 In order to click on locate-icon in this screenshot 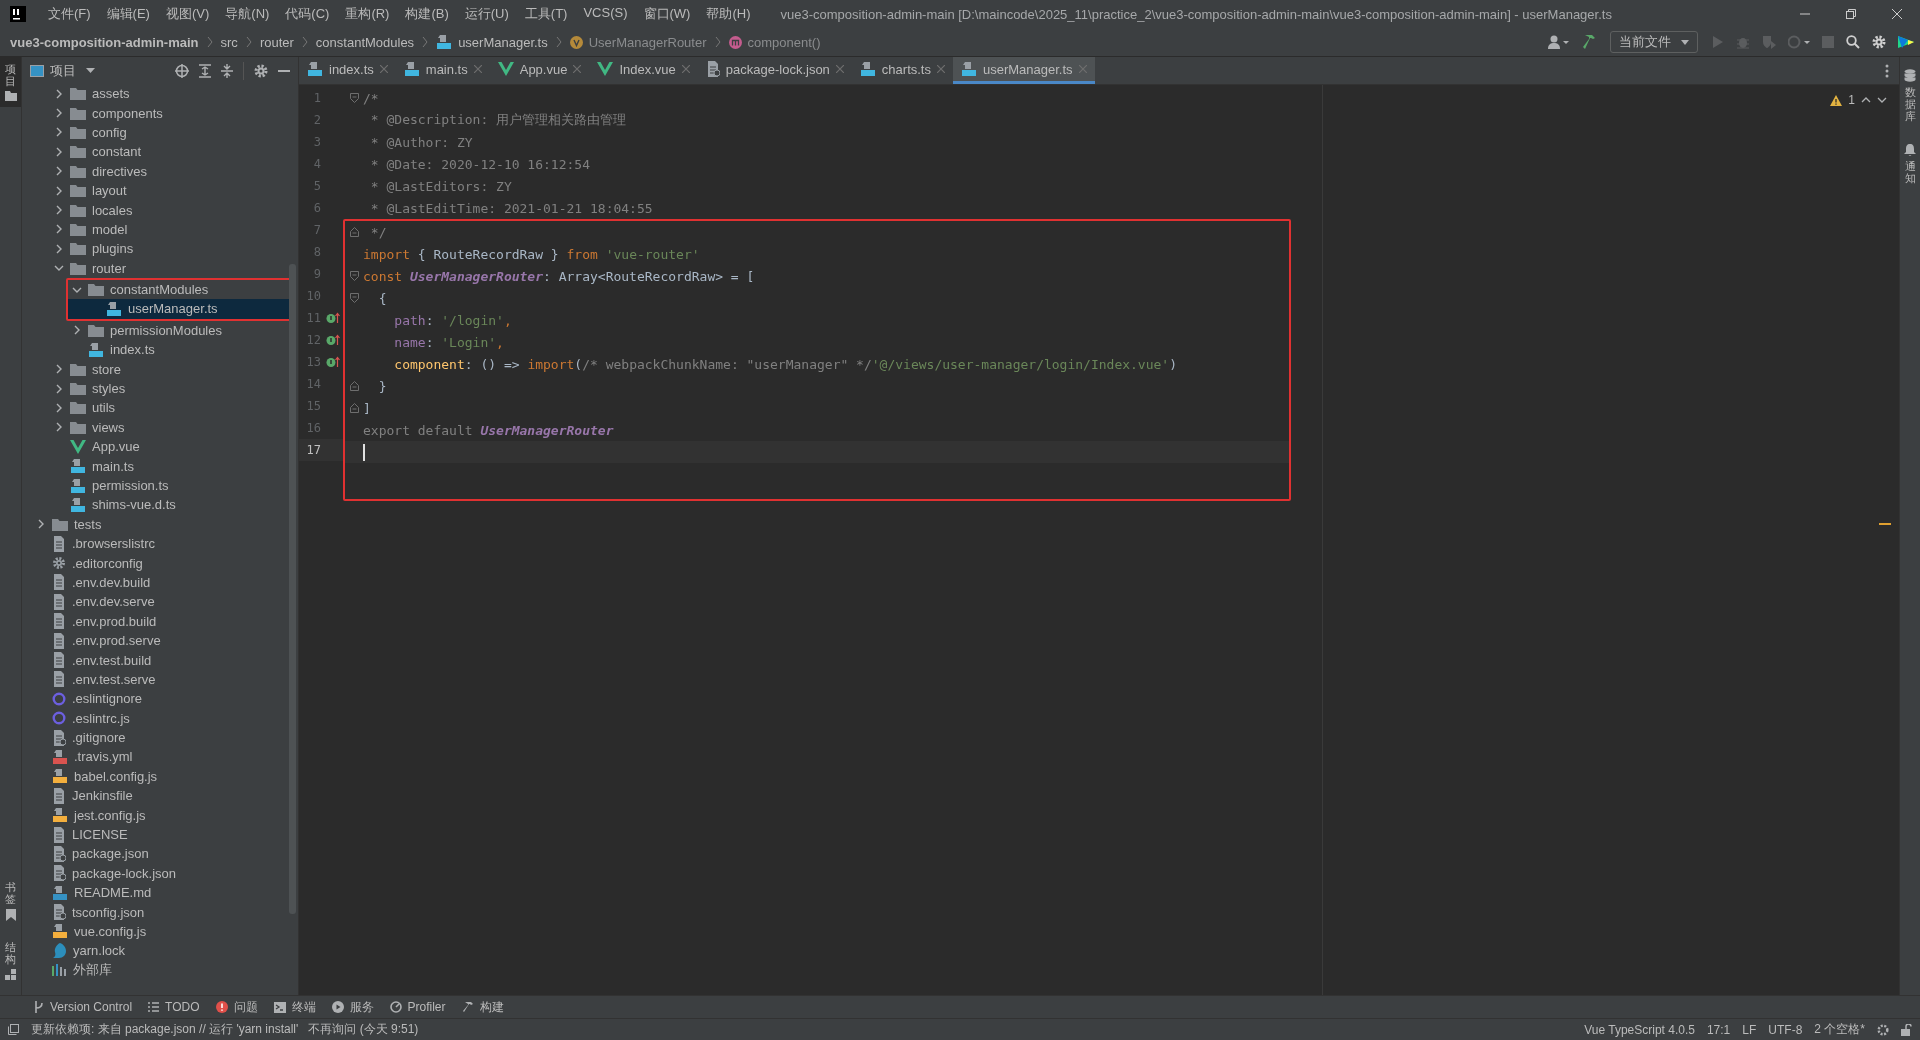, I will do `click(182, 70)`.